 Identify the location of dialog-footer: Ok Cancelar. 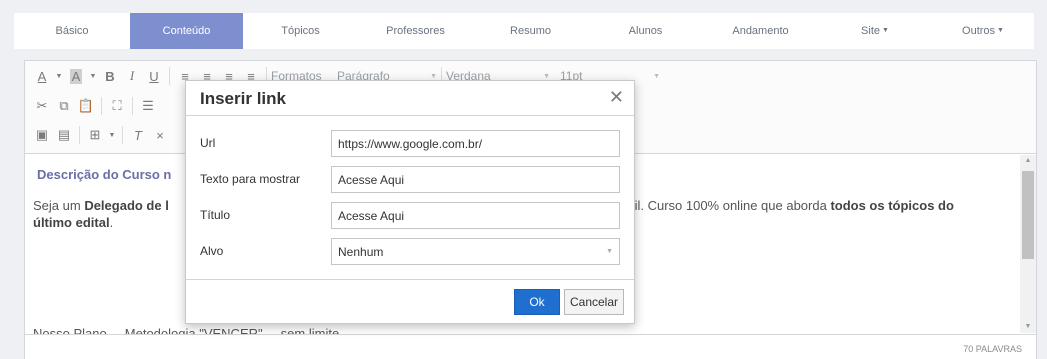
(410, 301).